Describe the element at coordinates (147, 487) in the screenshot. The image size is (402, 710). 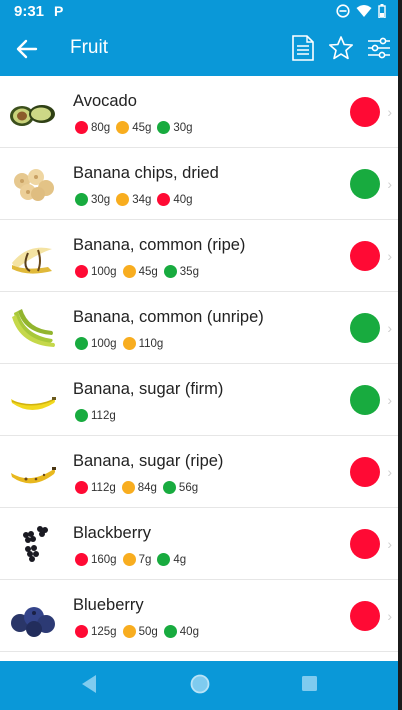
I see `portion-text: 84g` at that location.